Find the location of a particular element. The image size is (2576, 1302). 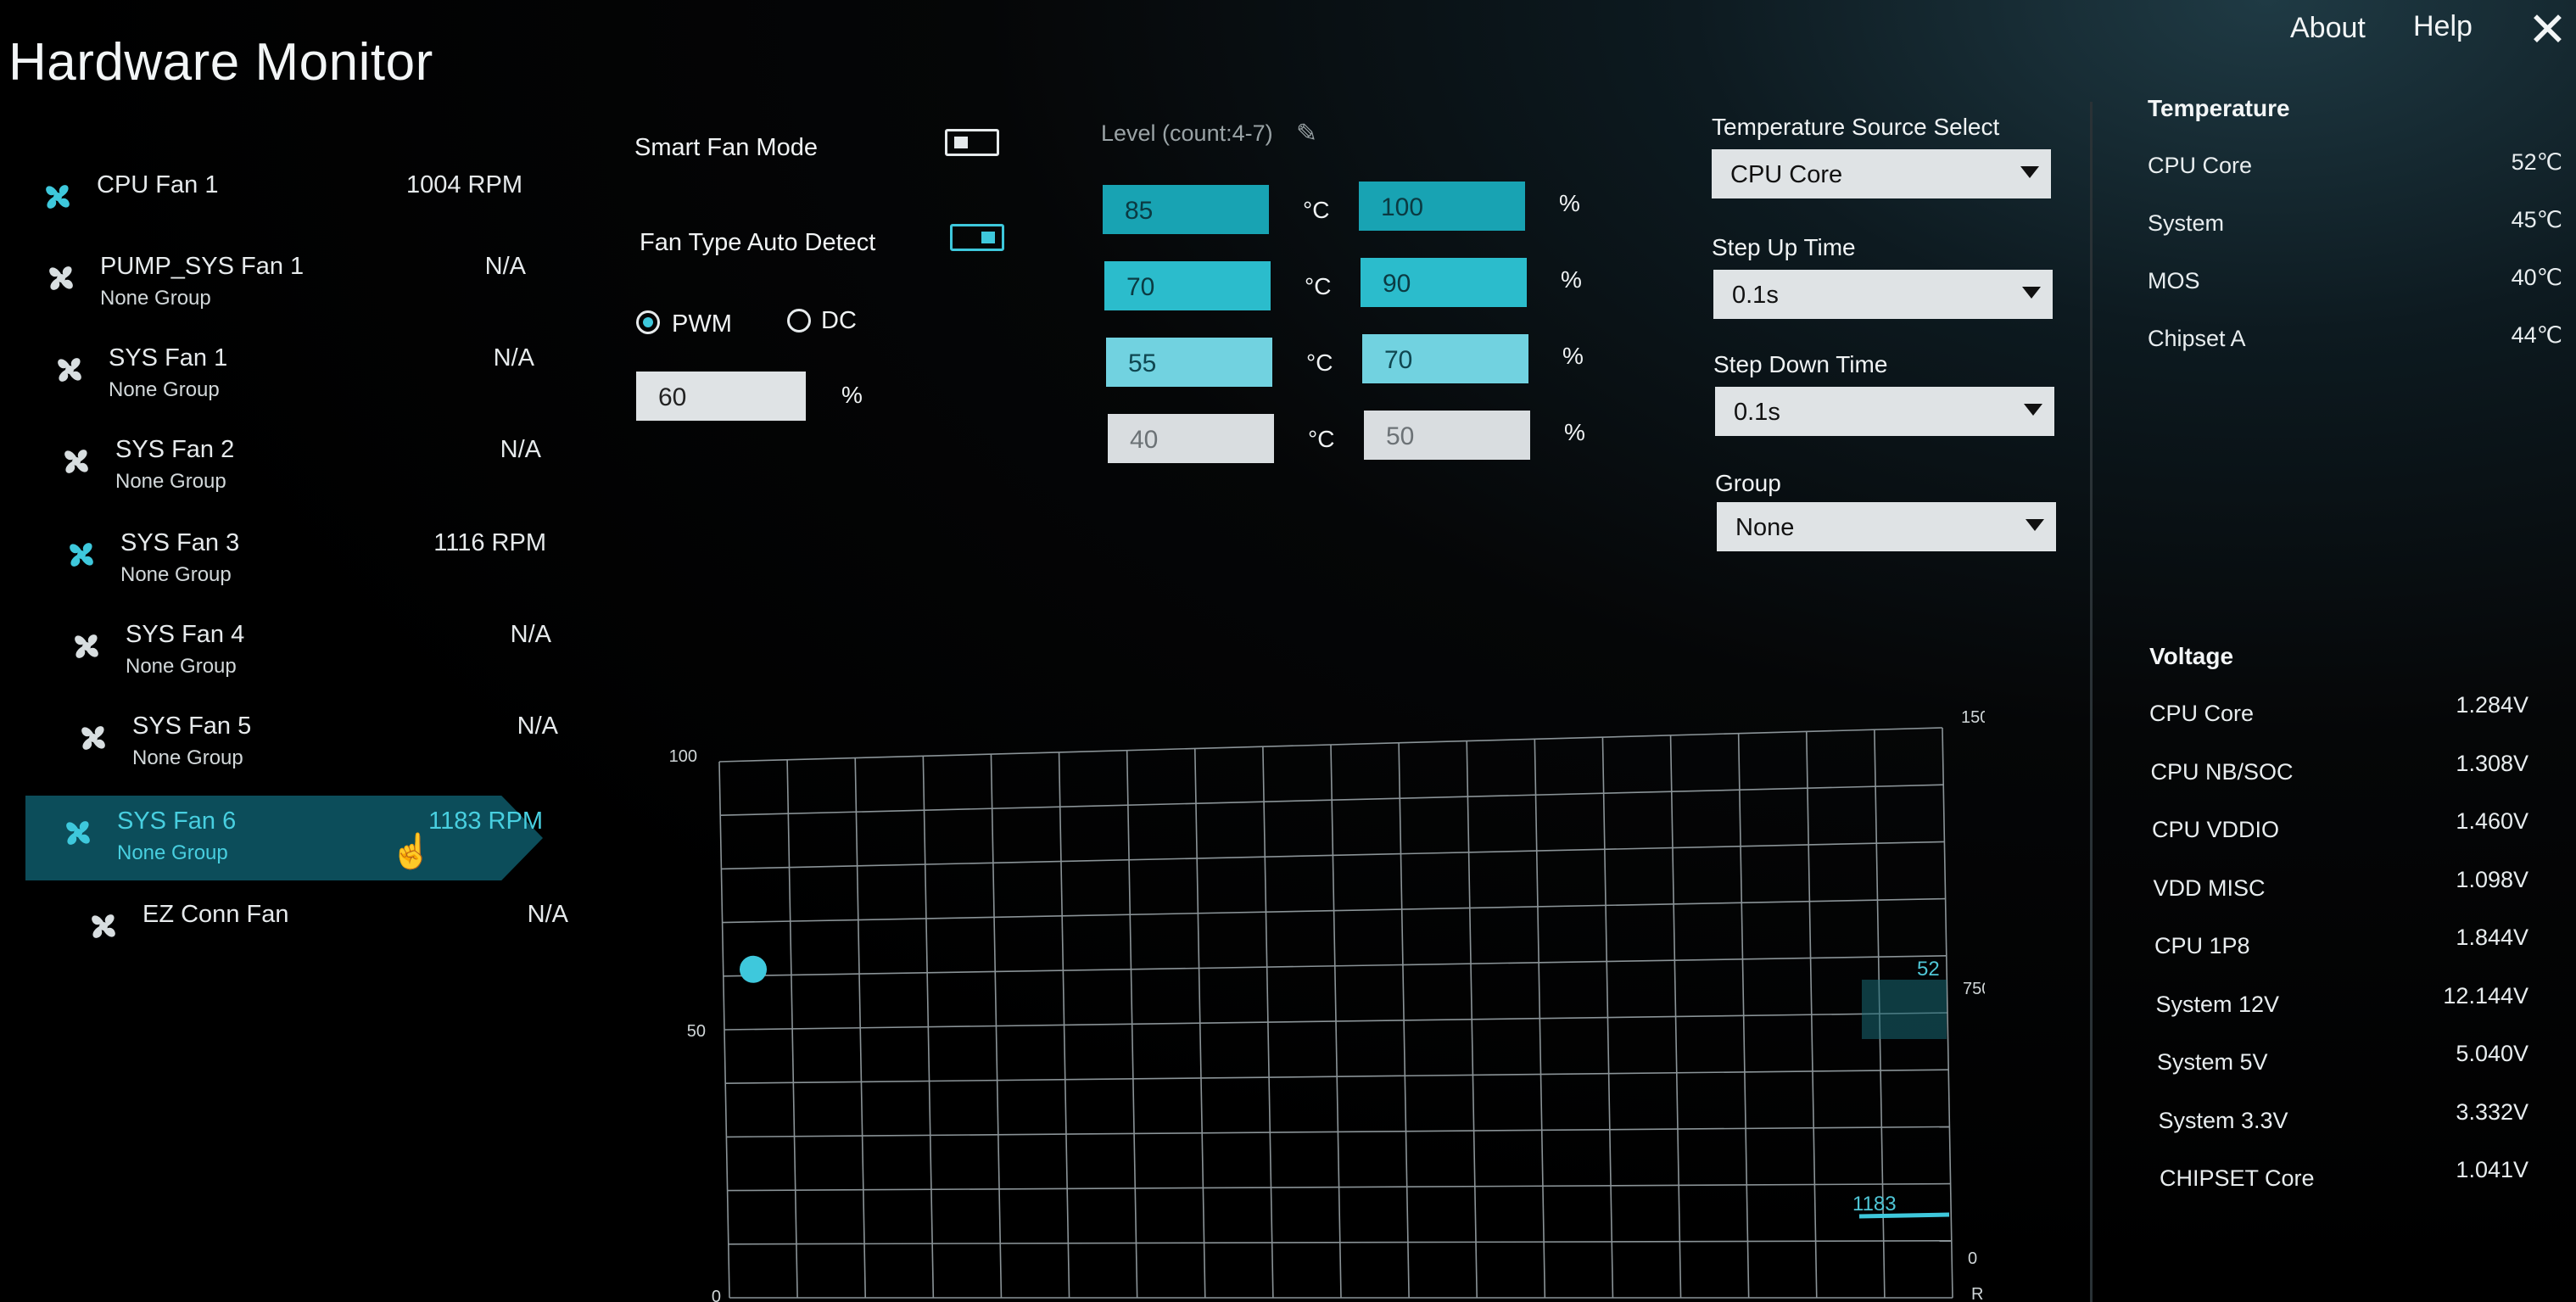

group-value: None is located at coordinates (1765, 527).